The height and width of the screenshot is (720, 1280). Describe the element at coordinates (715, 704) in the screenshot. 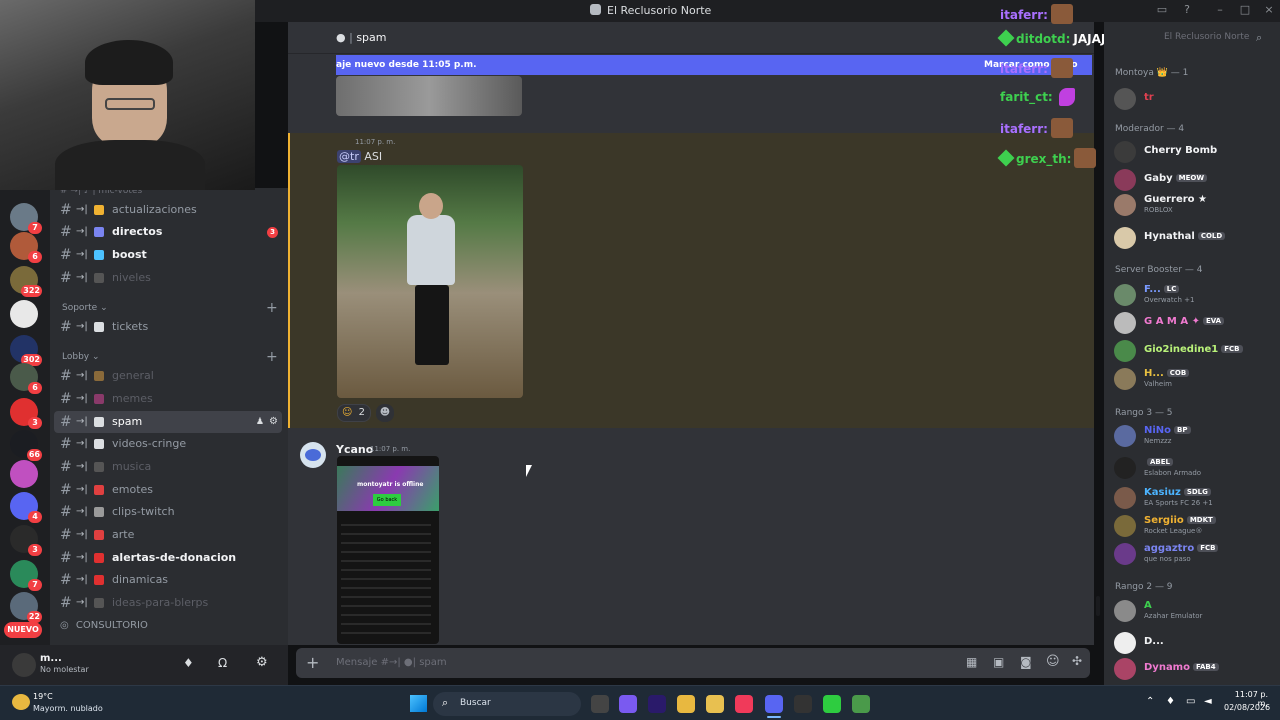

I see `file-explorer-icon` at that location.